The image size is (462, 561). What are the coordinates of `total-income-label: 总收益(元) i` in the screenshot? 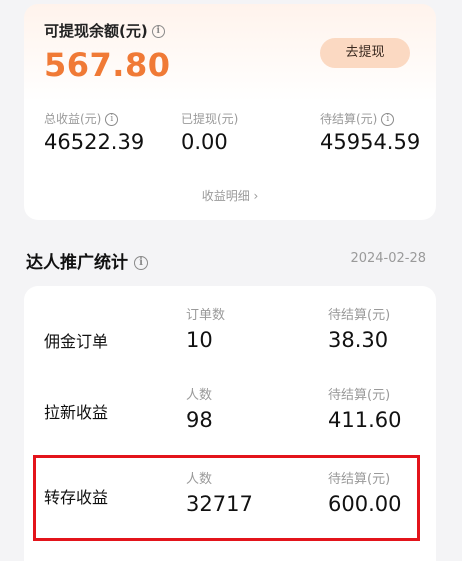 It's located at (81, 118).